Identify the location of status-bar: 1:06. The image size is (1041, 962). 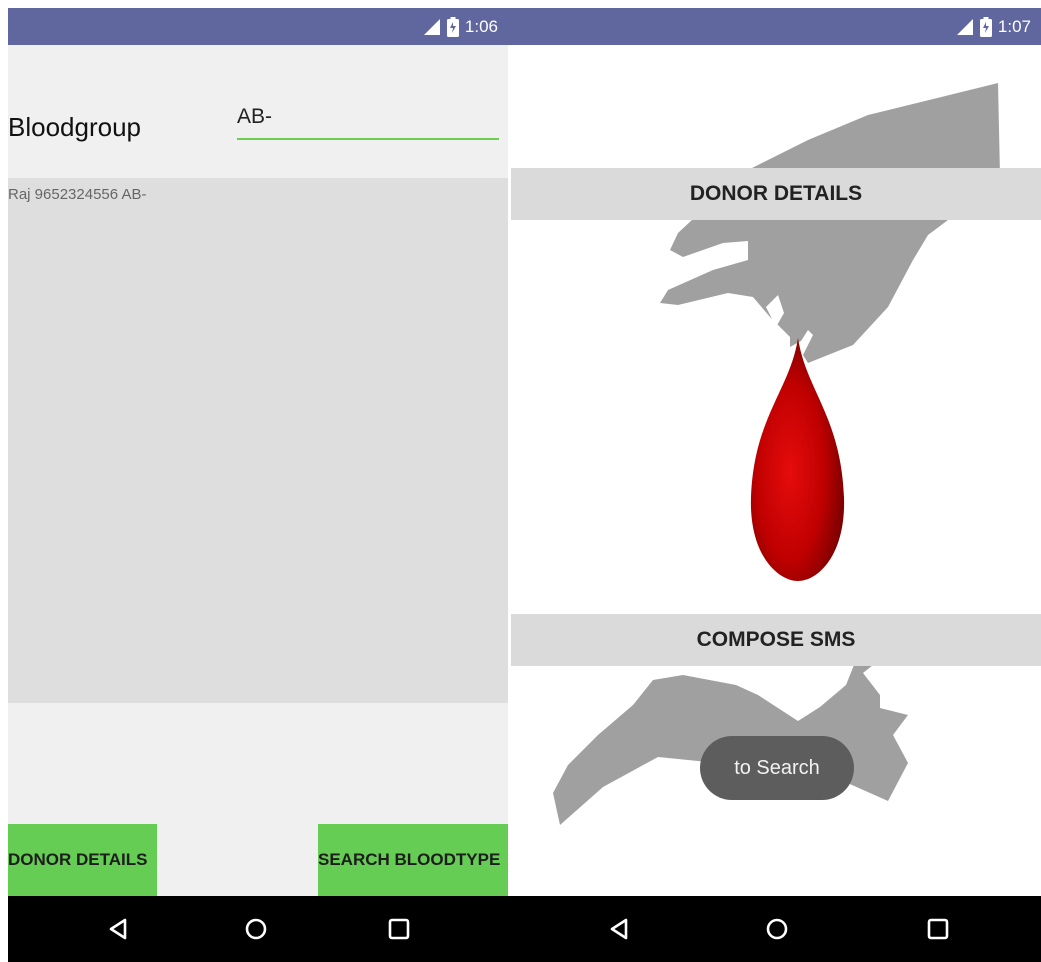
(258, 26).